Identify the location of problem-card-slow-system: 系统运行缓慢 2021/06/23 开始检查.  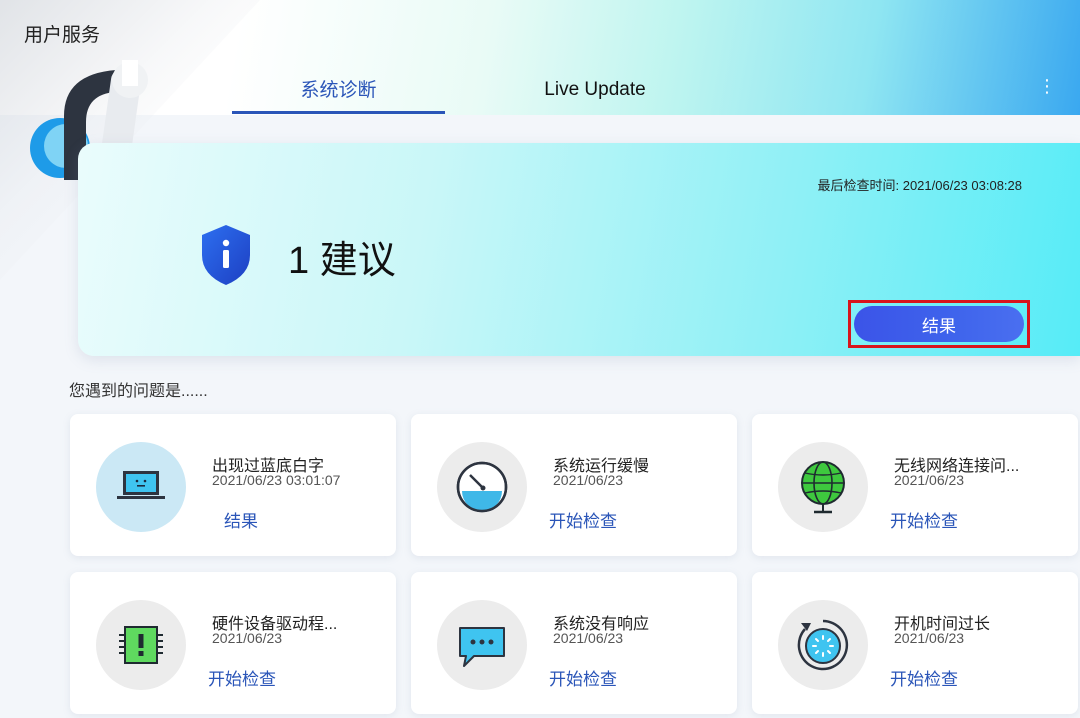
(574, 485).